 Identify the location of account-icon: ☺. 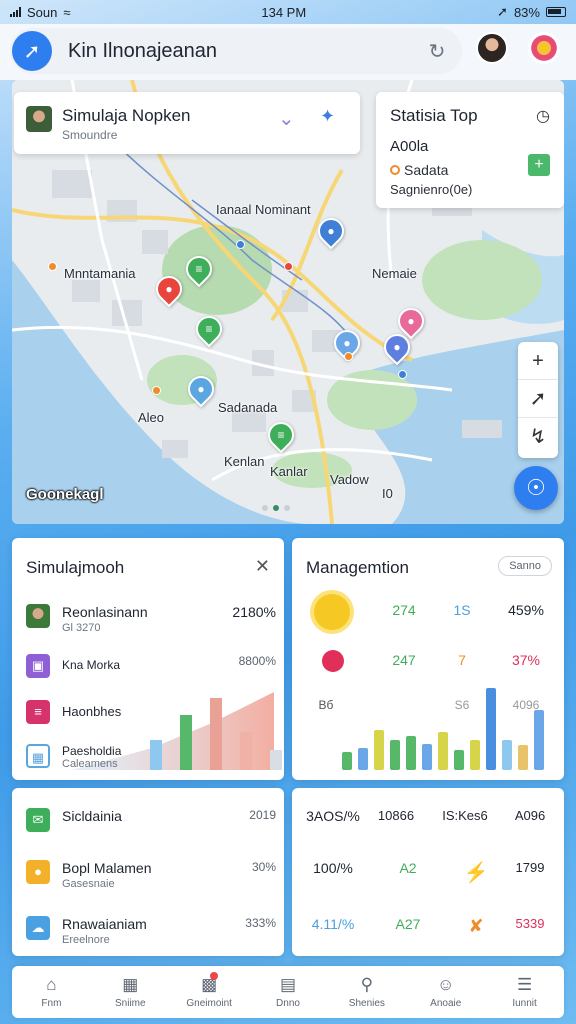
(446, 984).